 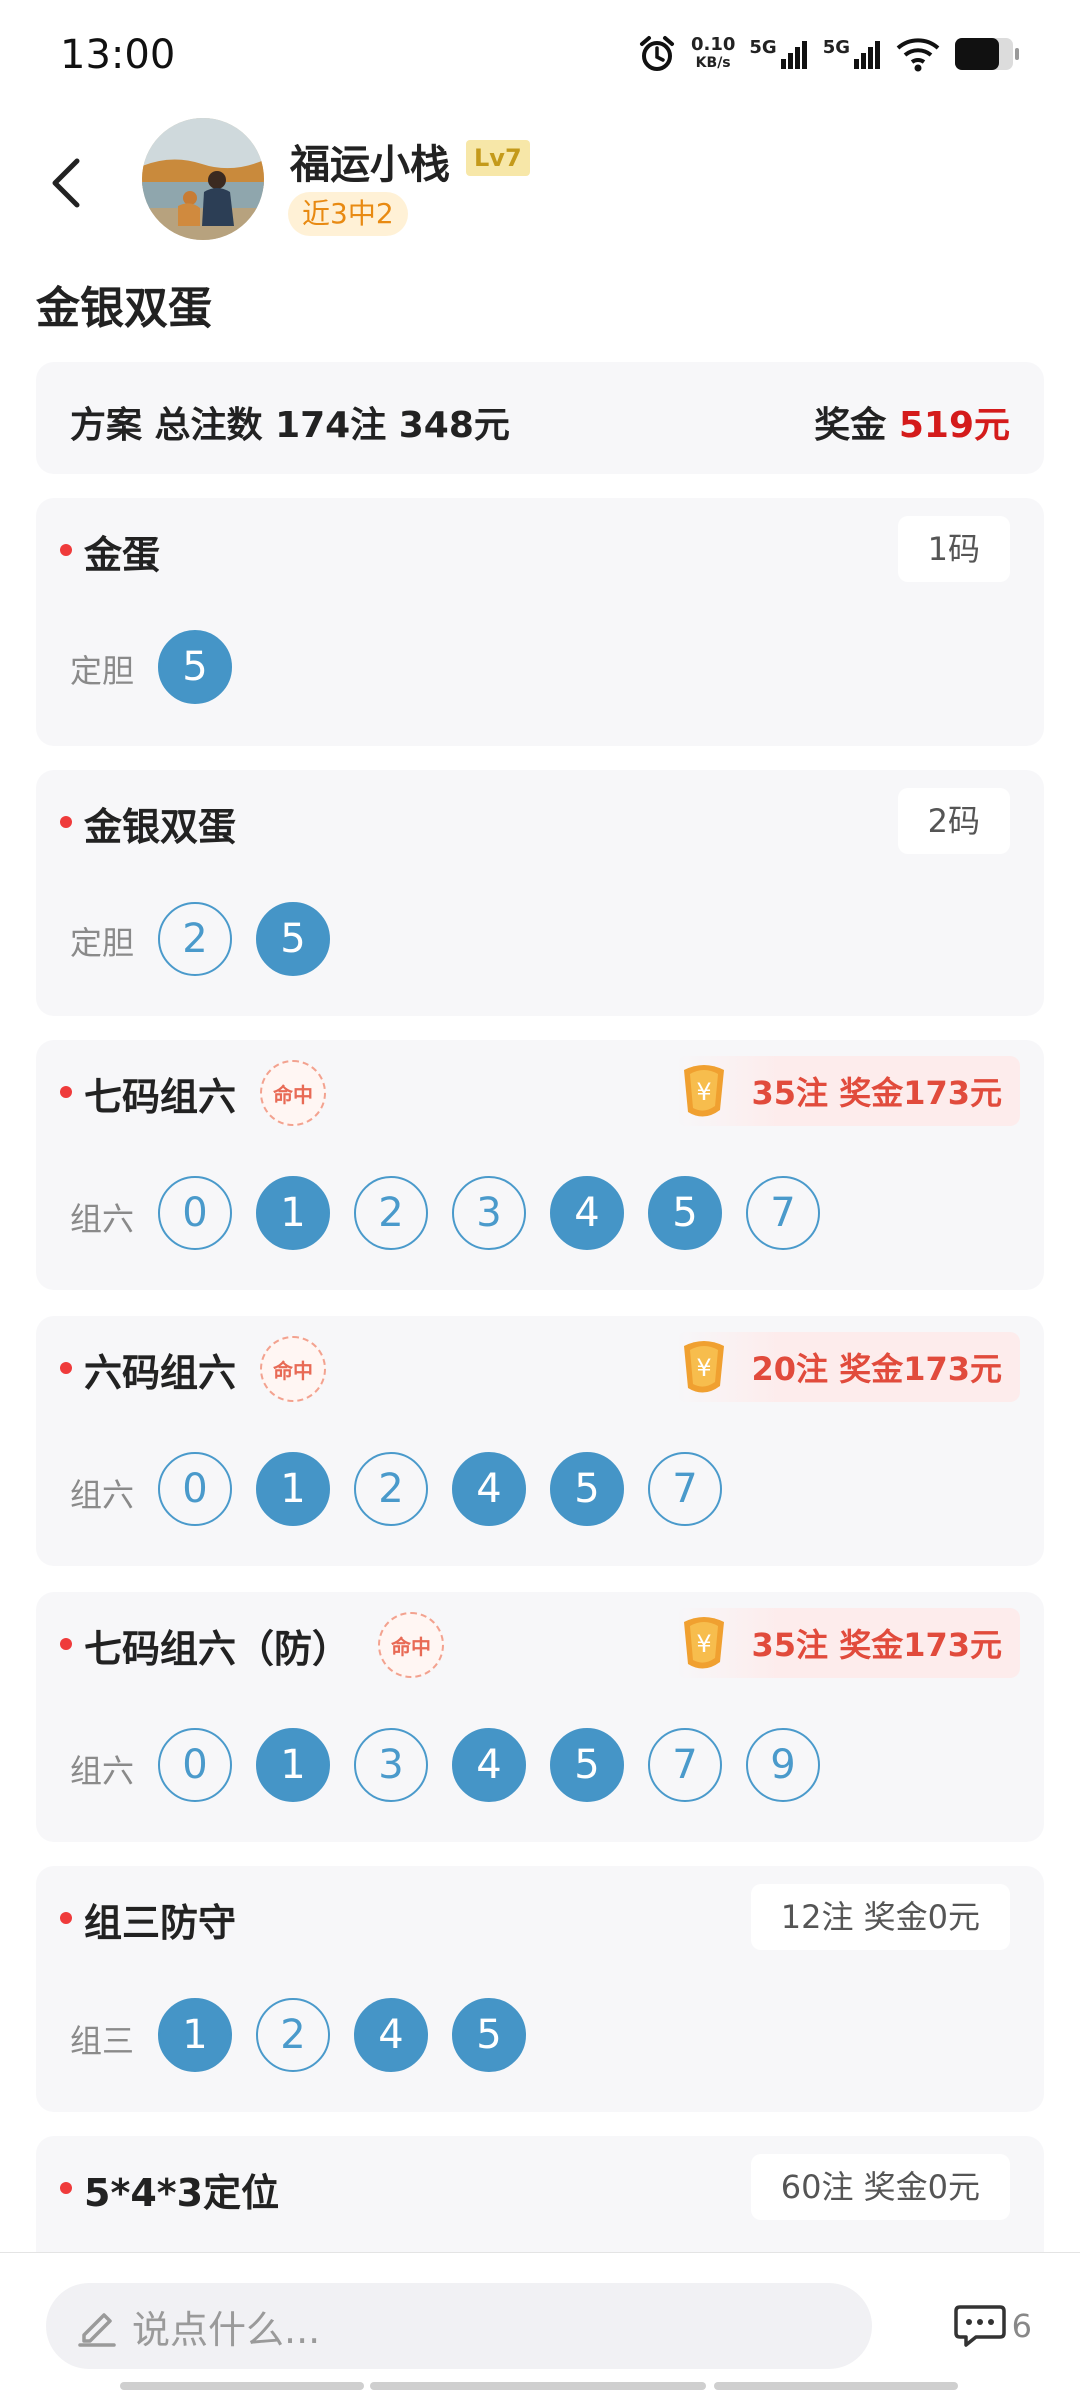 I want to click on ball-row: 2 5, so click(x=244, y=939).